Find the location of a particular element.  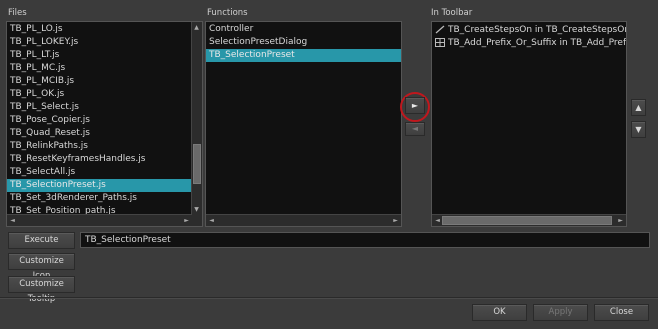

functions-label: Functions is located at coordinates (227, 13).